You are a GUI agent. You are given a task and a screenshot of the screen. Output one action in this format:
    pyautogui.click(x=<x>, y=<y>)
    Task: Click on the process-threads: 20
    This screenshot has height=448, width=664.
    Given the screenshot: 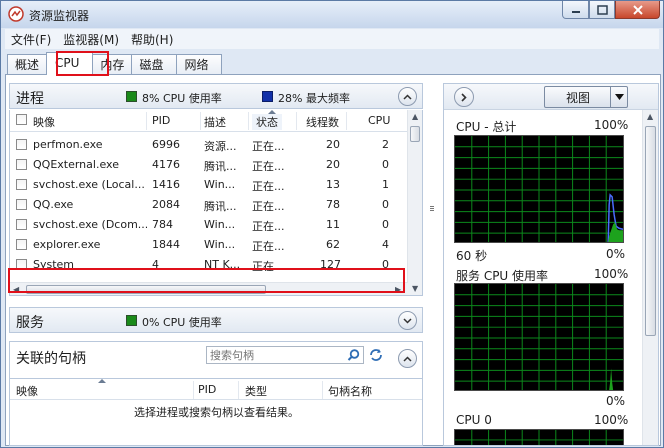 What is the action you would take?
    pyautogui.click(x=333, y=144)
    